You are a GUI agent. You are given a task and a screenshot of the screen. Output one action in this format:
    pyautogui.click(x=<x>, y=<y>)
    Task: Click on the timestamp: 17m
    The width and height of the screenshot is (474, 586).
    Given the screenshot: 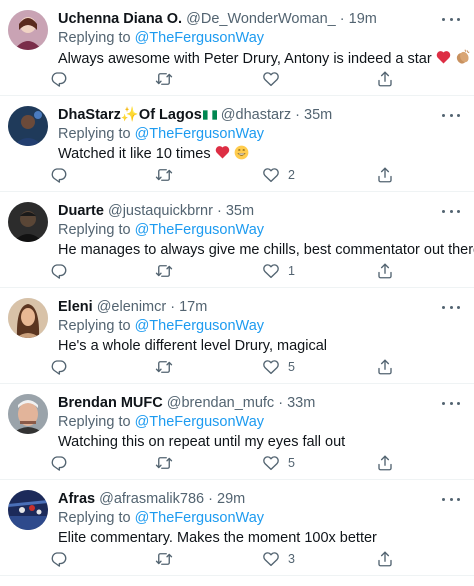 What is the action you would take?
    pyautogui.click(x=193, y=307)
    